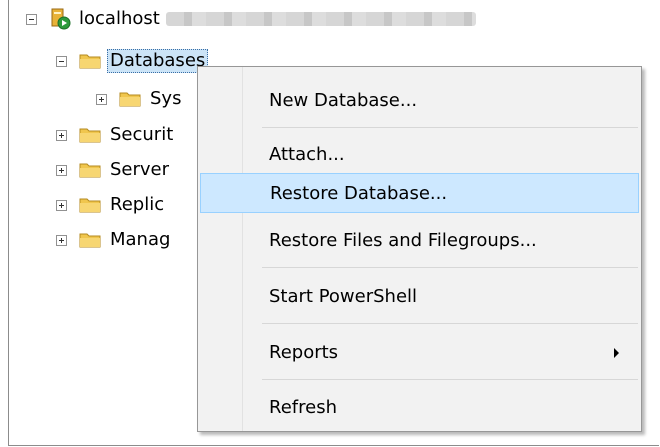 The height and width of the screenshot is (447, 660). Describe the element at coordinates (158, 61) in the screenshot. I see `databases-label: Databases` at that location.